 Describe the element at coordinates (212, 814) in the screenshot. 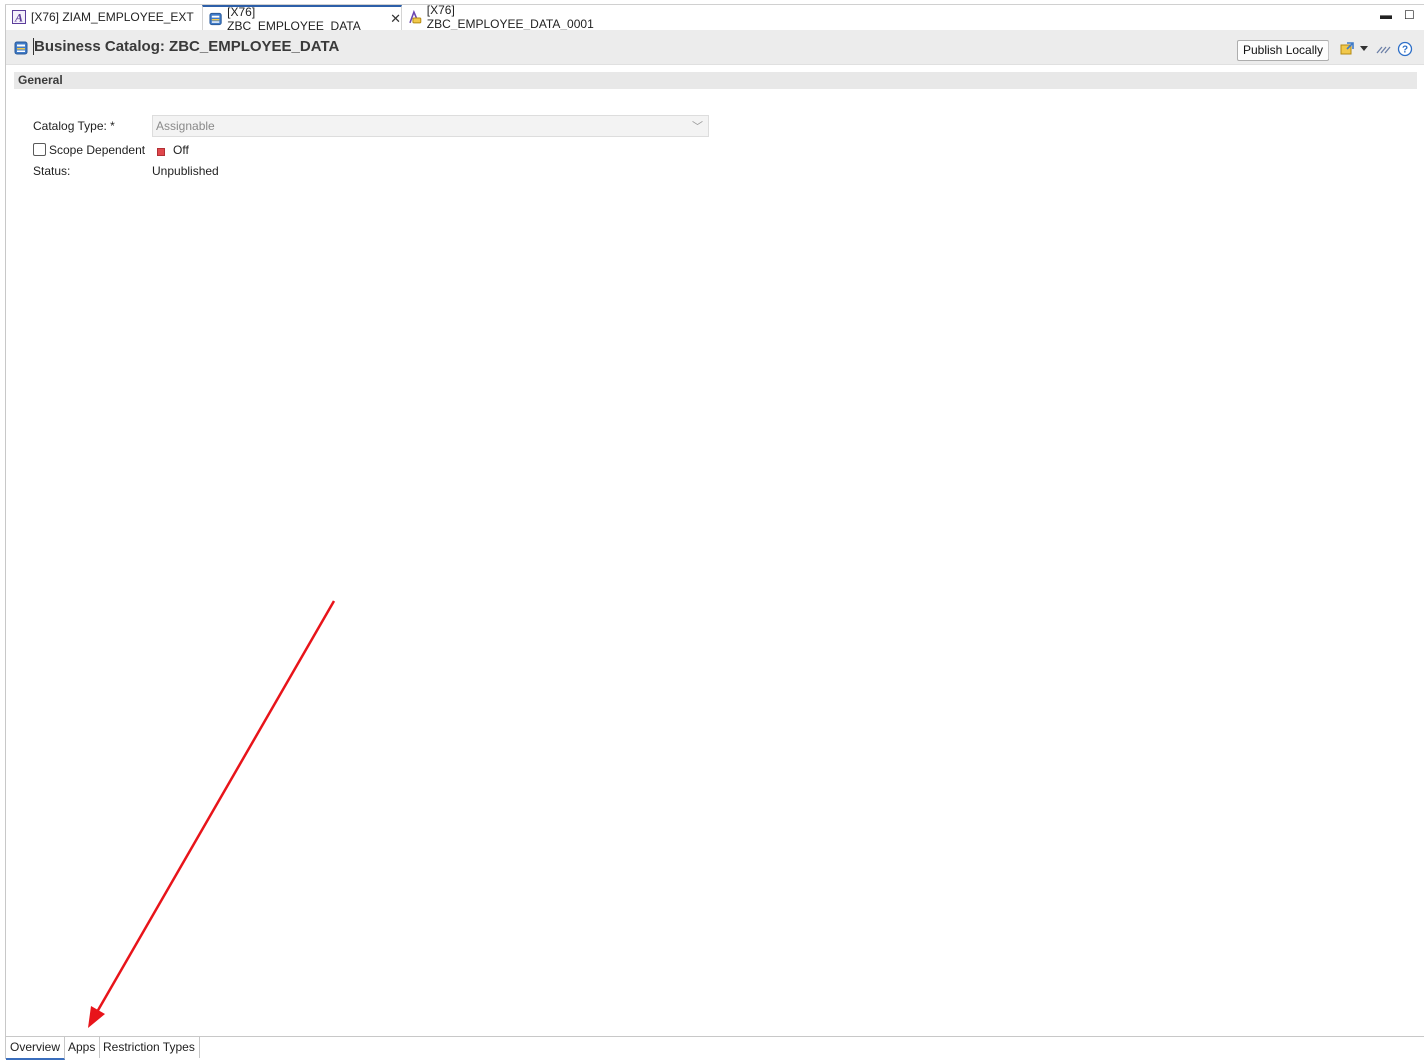

I see `annotation-arrow` at that location.